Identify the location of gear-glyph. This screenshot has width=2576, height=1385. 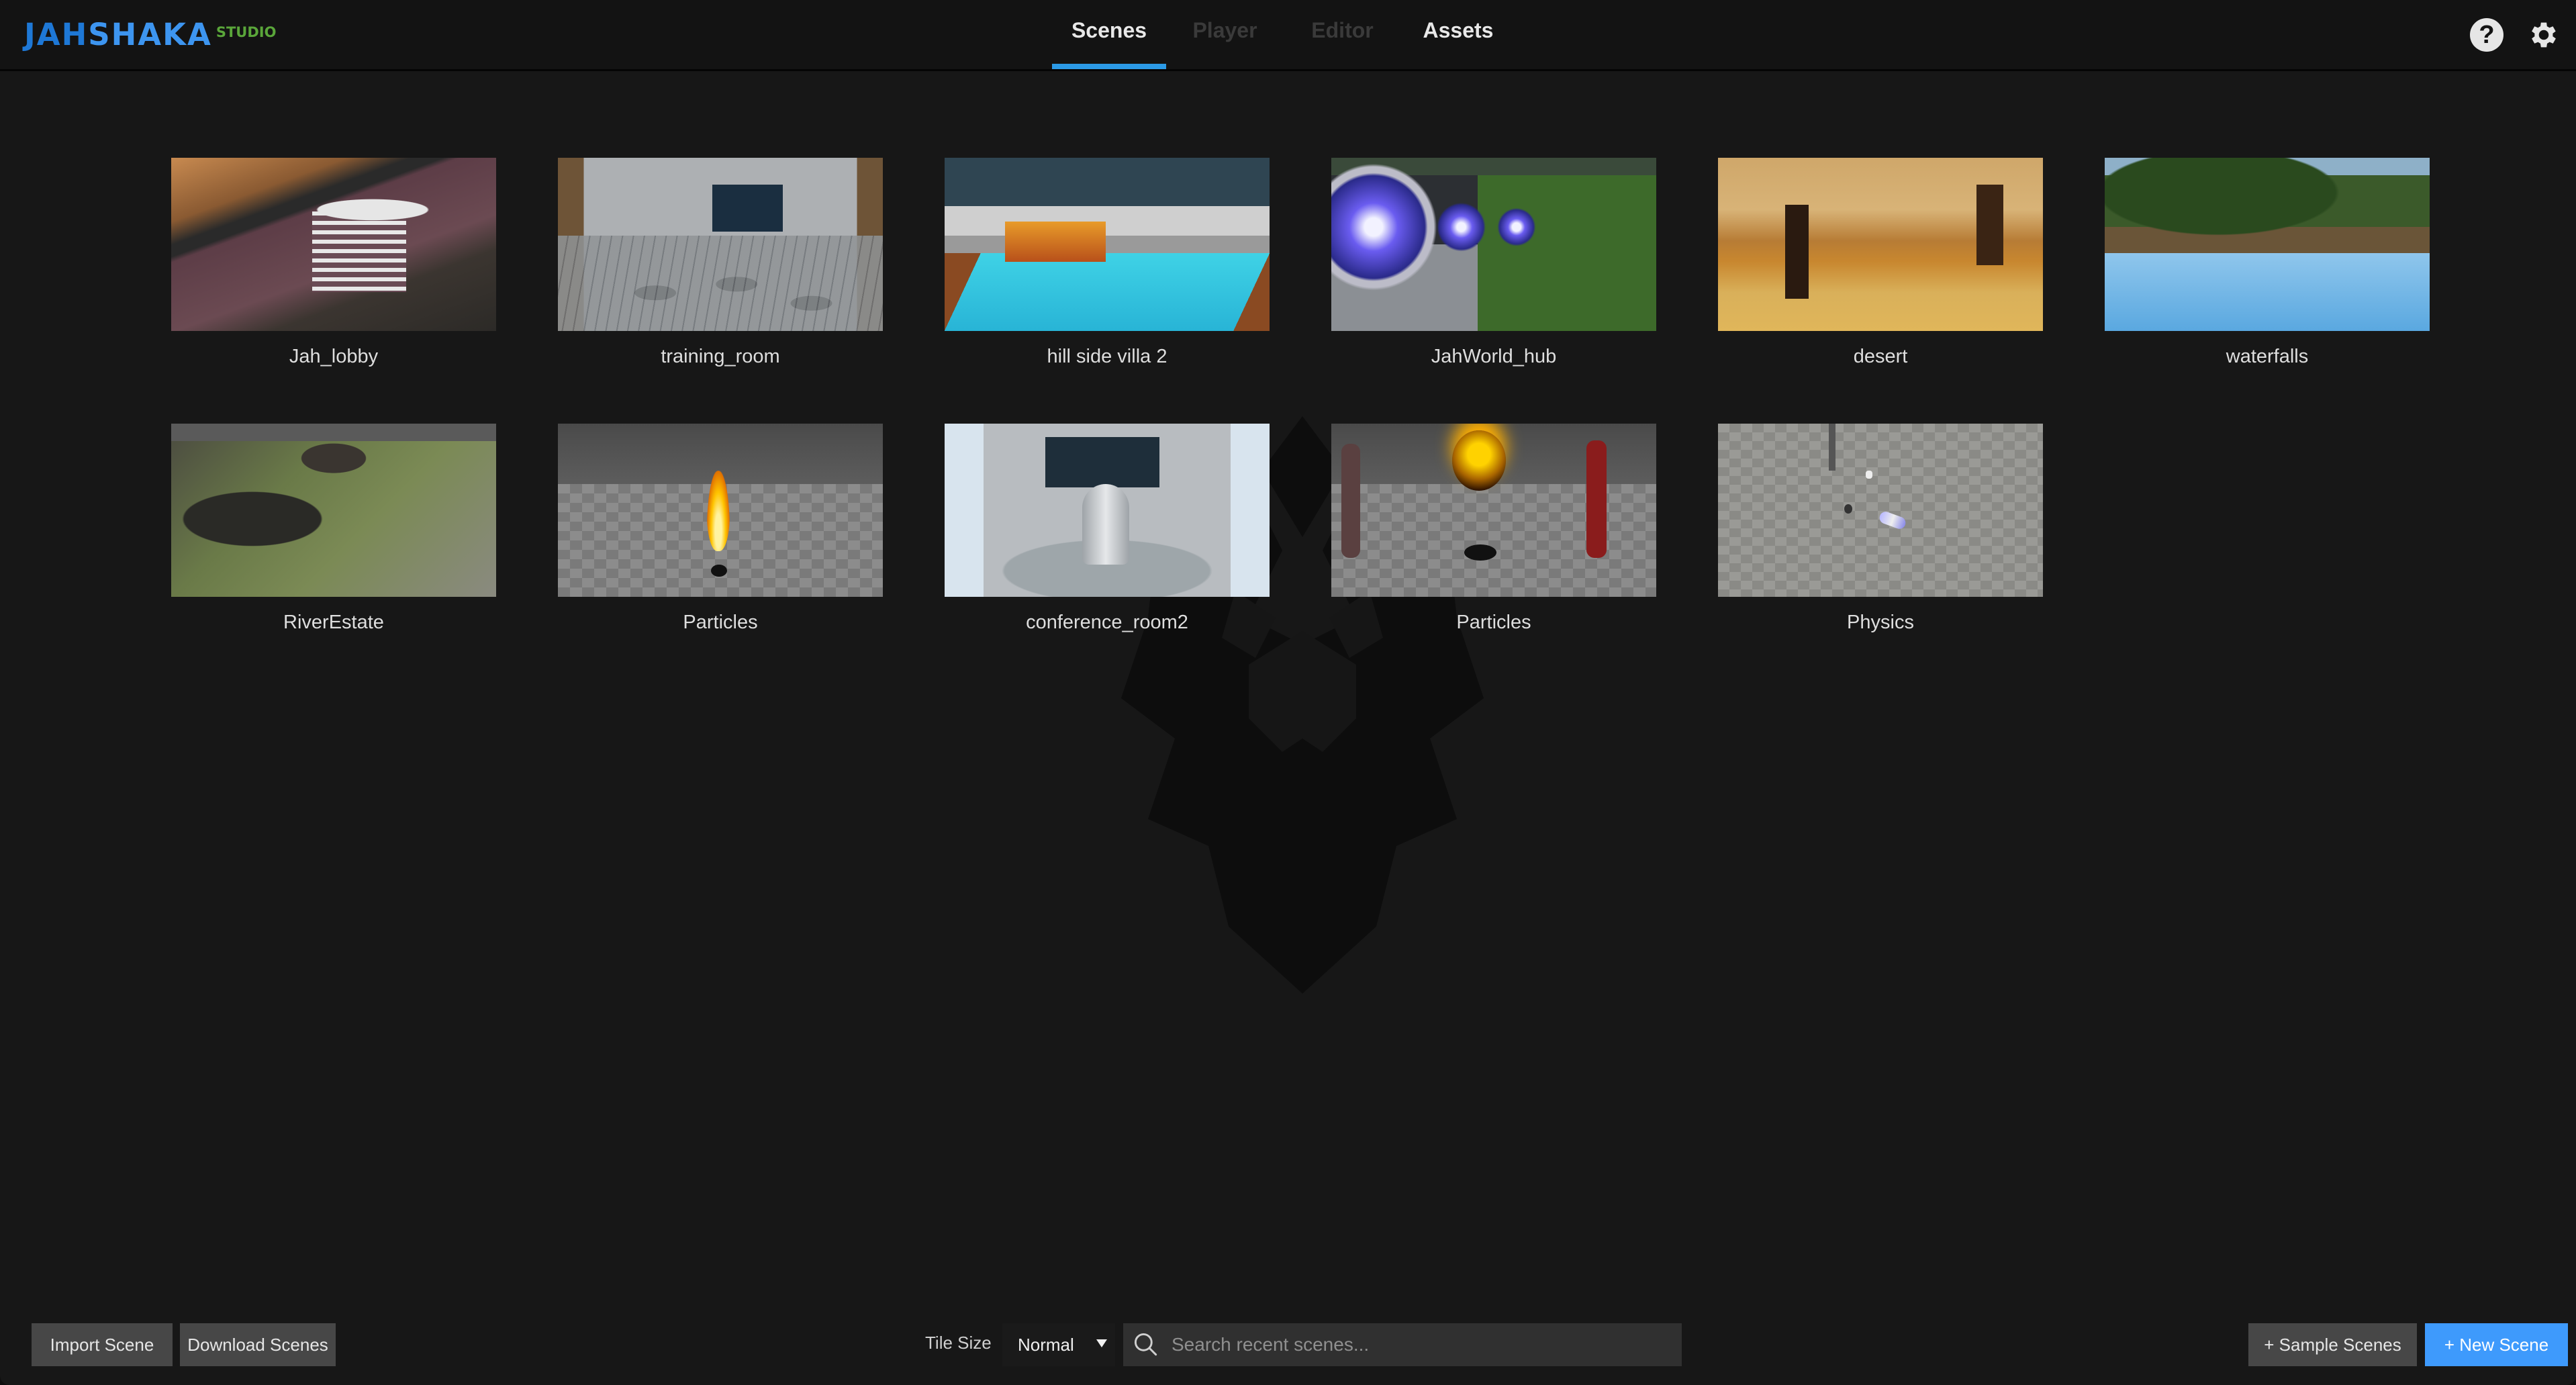
(2544, 35).